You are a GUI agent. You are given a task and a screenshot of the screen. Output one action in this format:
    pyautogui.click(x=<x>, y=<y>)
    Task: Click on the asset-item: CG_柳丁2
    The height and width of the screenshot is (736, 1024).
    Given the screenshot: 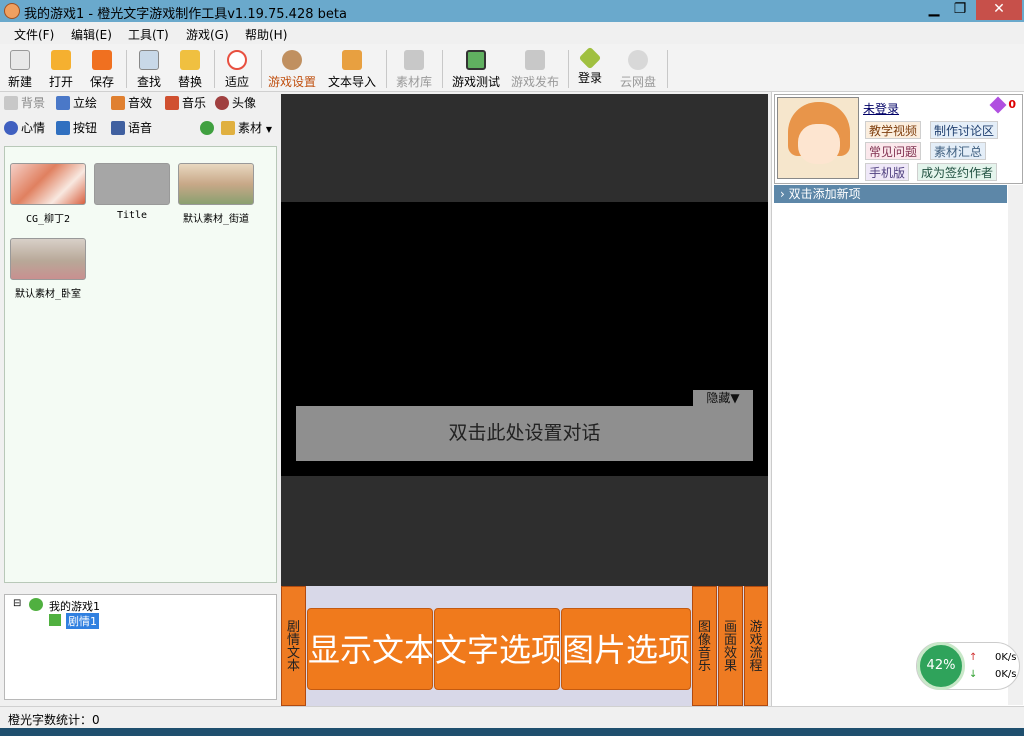 What is the action you would take?
    pyautogui.click(x=48, y=194)
    